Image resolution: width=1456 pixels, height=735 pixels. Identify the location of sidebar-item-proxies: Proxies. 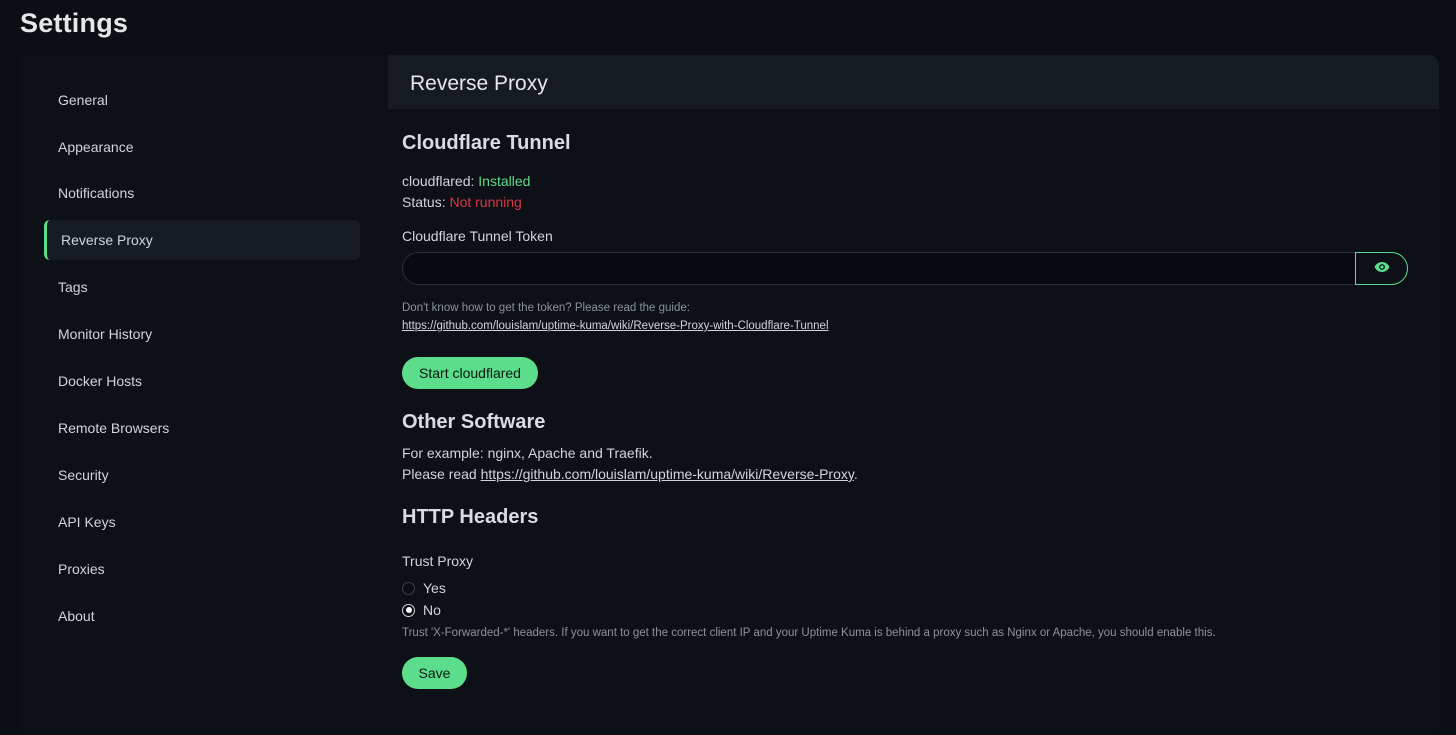
(202, 569).